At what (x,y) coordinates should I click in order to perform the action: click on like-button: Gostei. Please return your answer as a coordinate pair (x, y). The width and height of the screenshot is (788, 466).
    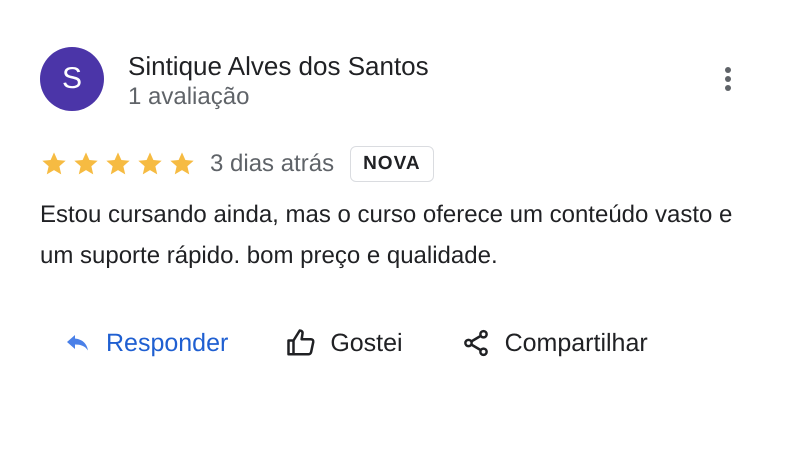
    Looking at the image, I should click on (344, 343).